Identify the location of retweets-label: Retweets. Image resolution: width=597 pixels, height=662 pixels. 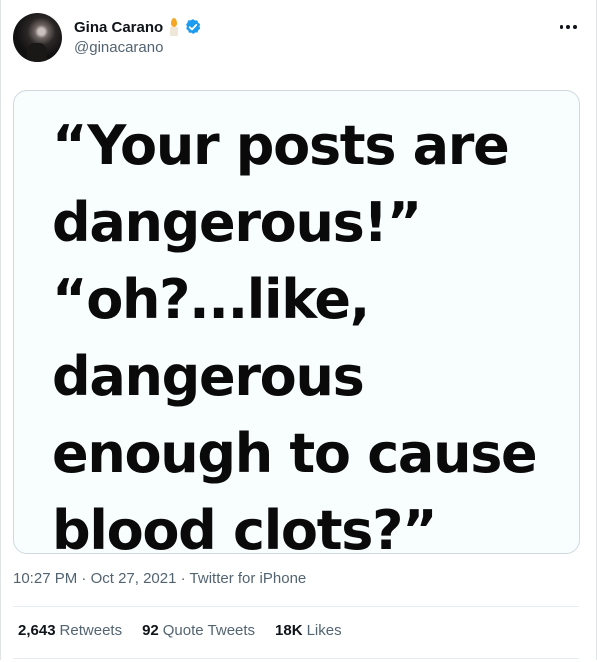
(91, 630).